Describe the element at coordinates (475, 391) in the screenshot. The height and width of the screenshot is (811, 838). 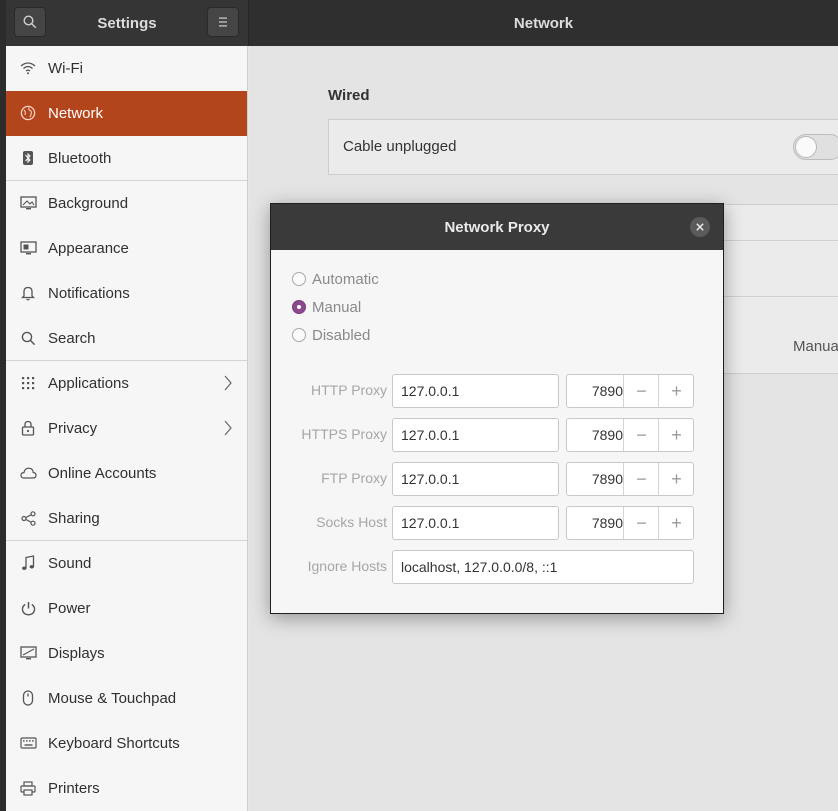
I see `http-proxy-host-input: 127.0.0.1` at that location.